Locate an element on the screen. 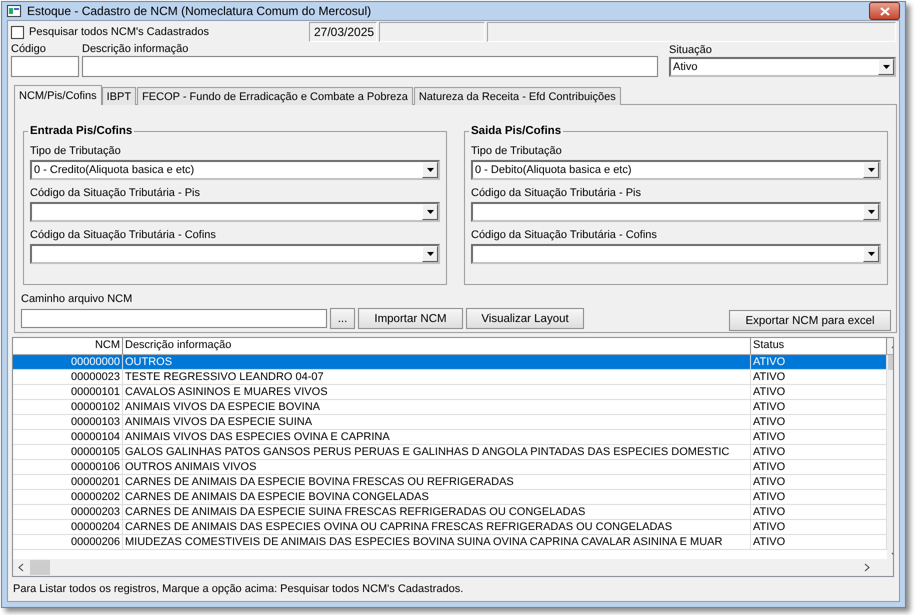 The width and height of the screenshot is (917, 615). table-row: 00000000 OUTROS ATIVO is located at coordinates (450, 362).